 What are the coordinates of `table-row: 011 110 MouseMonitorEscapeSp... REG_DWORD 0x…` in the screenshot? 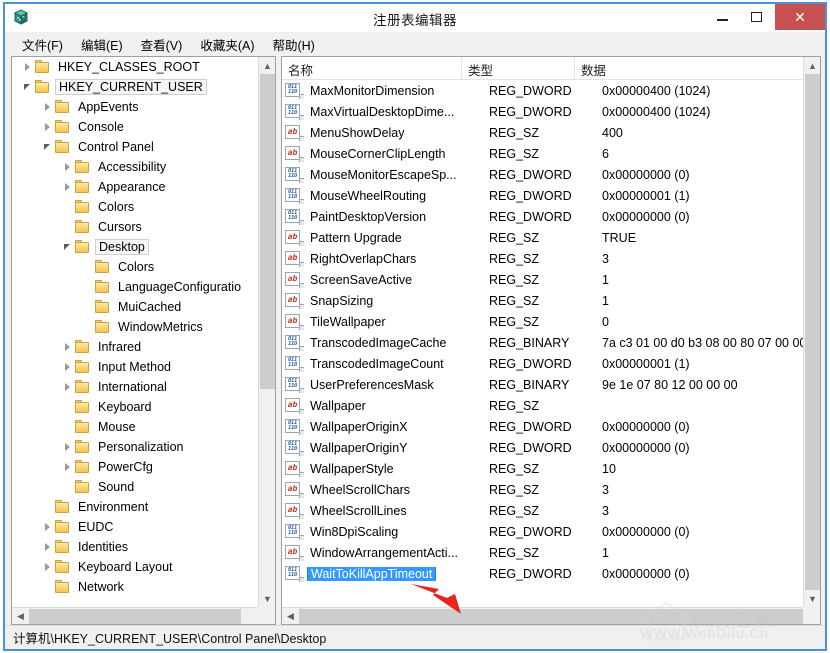 It's located at (542, 174).